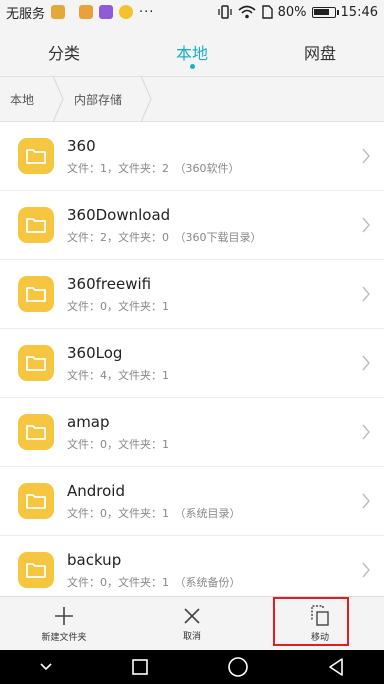 The image size is (384, 684). I want to click on battery-percent: 80%, so click(292, 12).